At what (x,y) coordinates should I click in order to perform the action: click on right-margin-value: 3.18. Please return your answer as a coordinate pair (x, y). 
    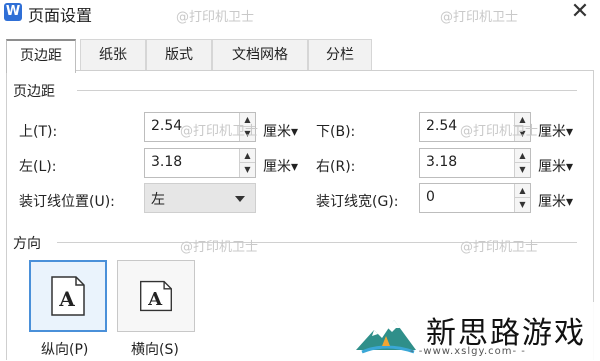
    Looking at the image, I should click on (441, 162).